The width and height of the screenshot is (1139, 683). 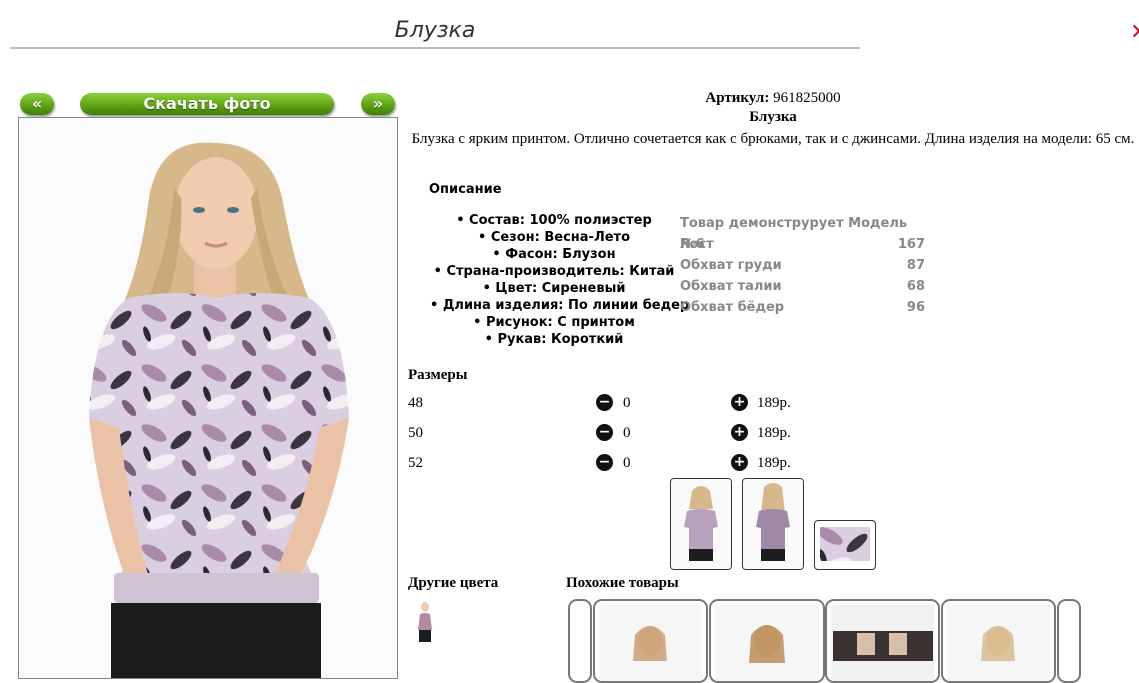 What do you see at coordinates (732, 307) in the screenshot?
I see `model-row-label: Обхват бёдер` at bounding box center [732, 307].